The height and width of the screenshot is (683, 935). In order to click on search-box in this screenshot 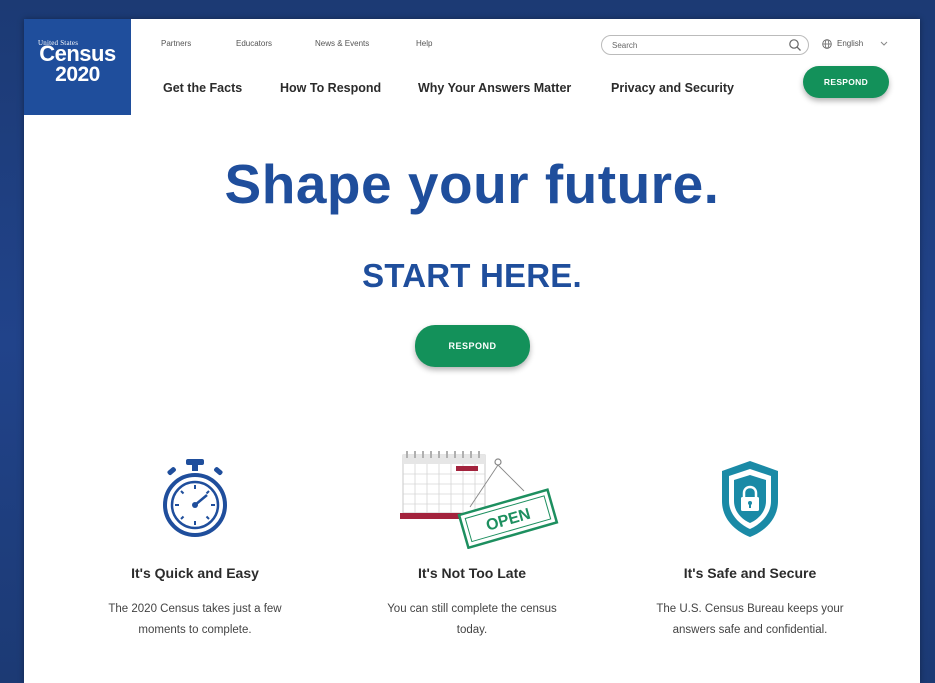, I will do `click(705, 45)`.